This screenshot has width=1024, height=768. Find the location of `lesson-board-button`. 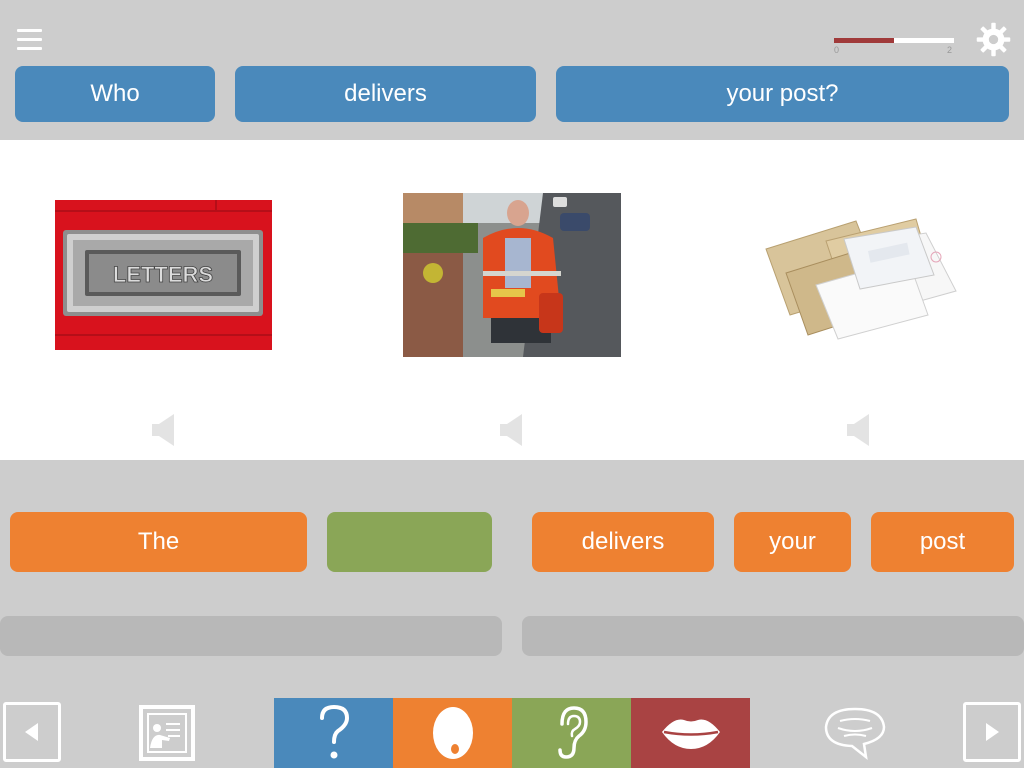

lesson-board-button is located at coordinates (167, 733).